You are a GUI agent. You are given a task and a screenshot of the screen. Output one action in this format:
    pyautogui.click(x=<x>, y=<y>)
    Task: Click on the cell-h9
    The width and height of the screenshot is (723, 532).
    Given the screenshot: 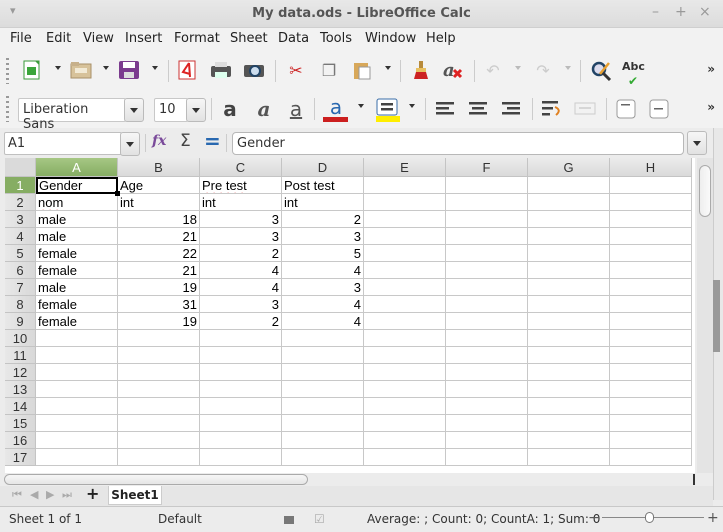 What is the action you would take?
    pyautogui.click(x=651, y=321)
    